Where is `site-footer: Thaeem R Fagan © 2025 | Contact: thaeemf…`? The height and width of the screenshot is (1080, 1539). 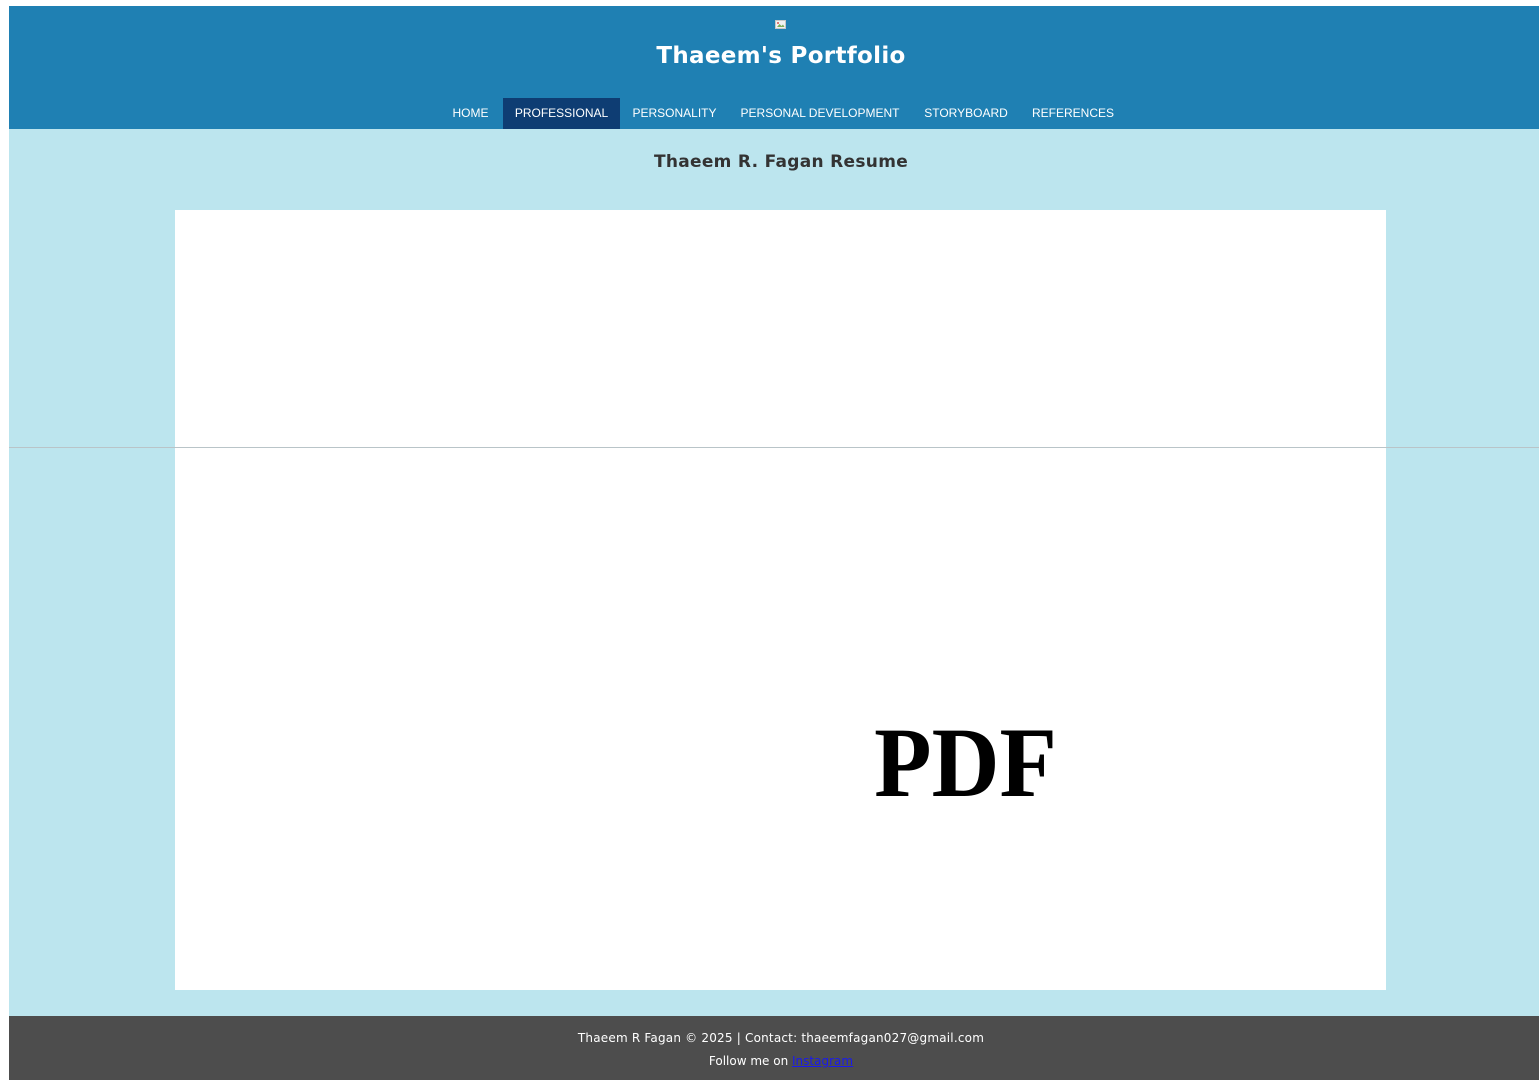 site-footer: Thaeem R Fagan © 2025 | Contact: thaeemf… is located at coordinates (774, 1048).